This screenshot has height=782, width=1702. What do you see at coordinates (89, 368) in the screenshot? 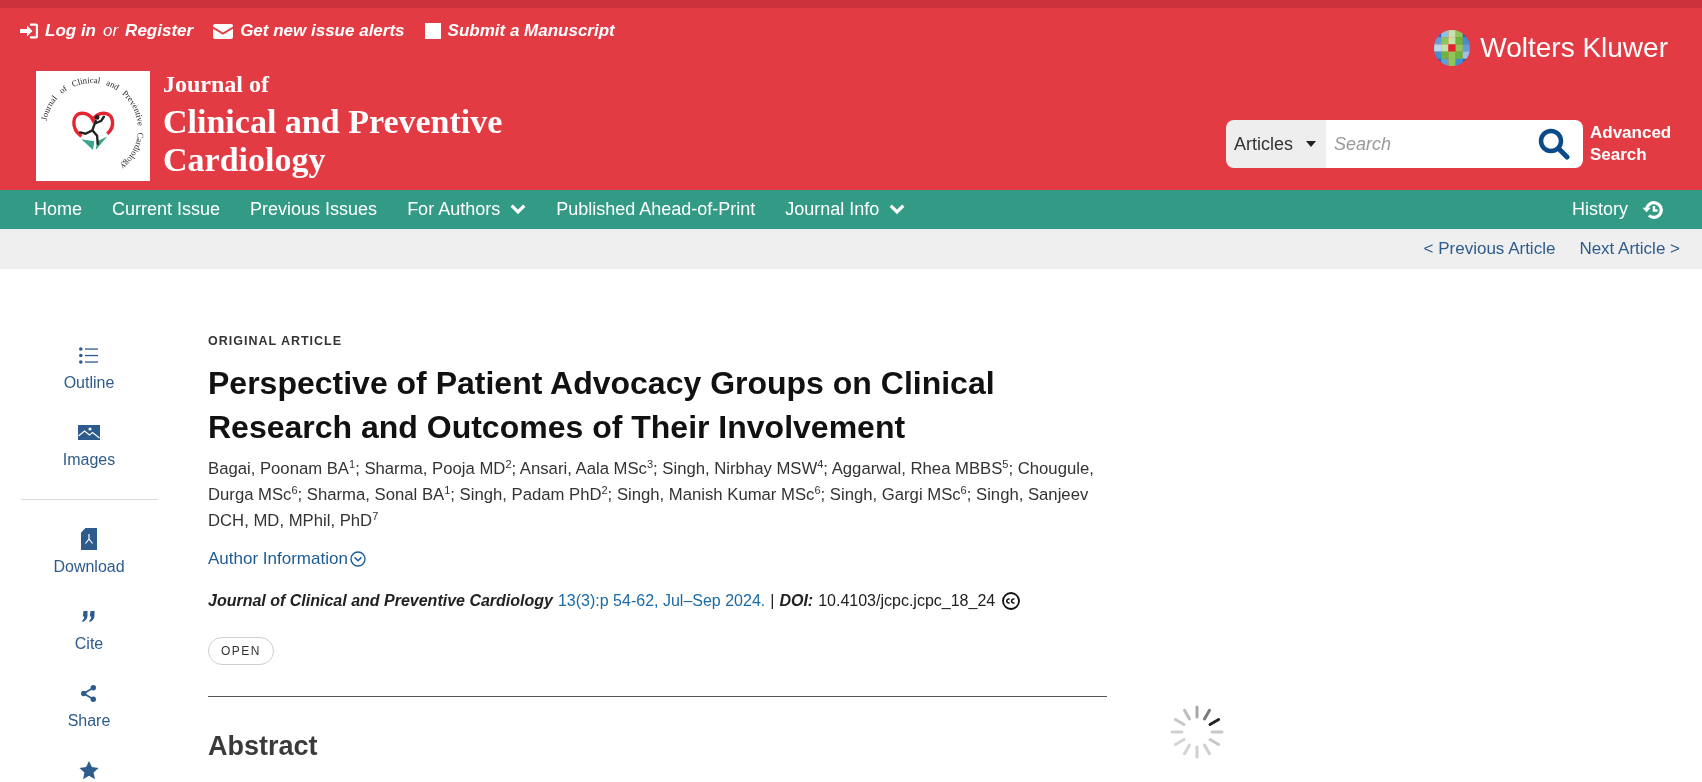
I see `sidebar-link: Outline` at bounding box center [89, 368].